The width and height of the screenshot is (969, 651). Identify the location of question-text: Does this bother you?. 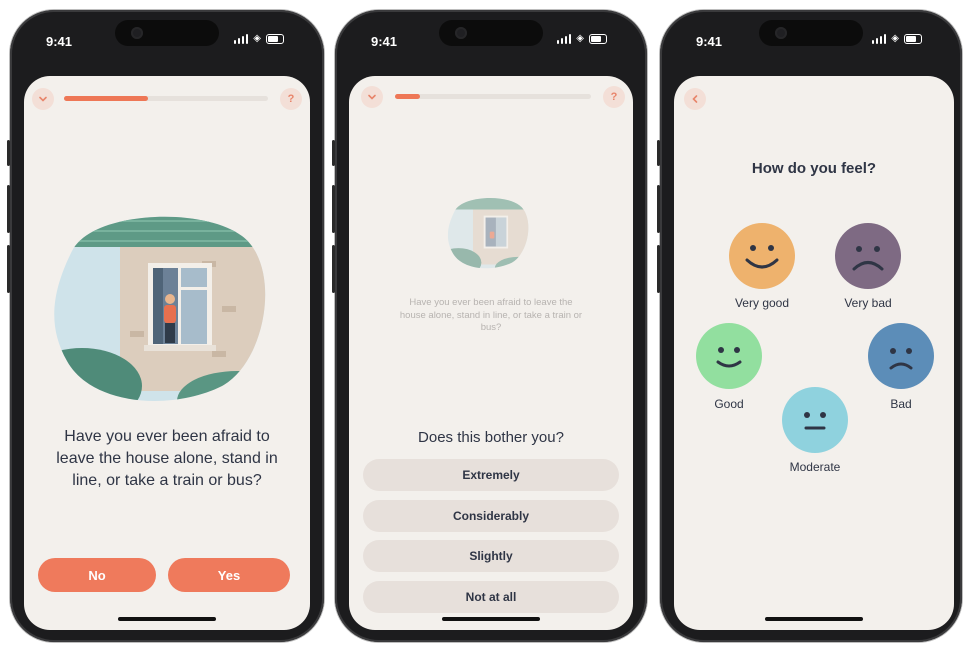
(491, 437).